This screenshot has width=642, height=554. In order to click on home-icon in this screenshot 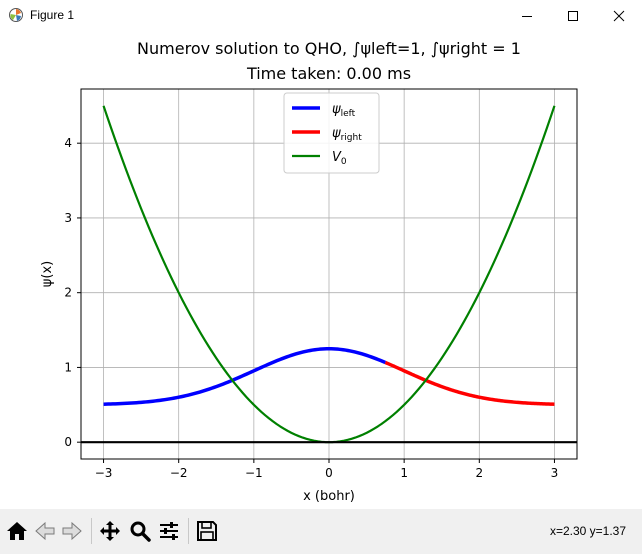, I will do `click(17, 531)`.